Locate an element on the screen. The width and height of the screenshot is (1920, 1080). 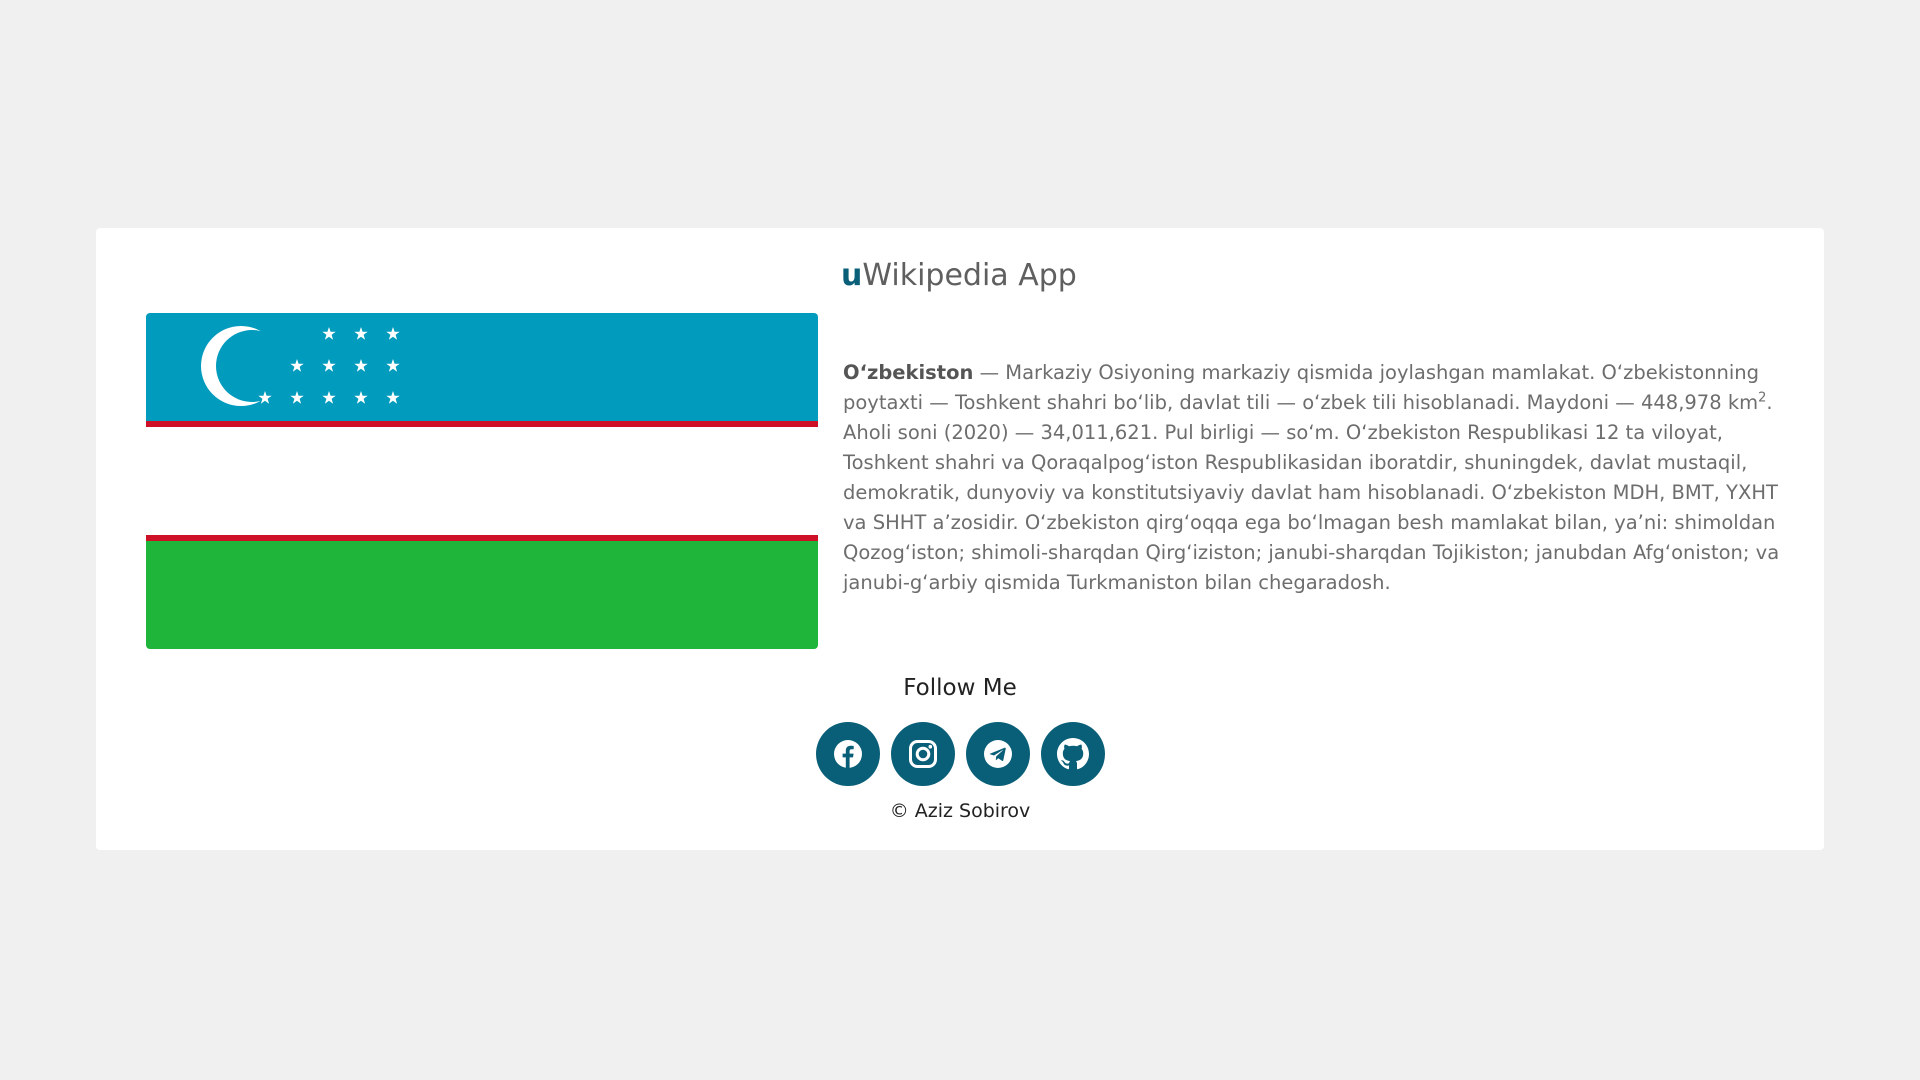
app-title-text: Wikipedia App is located at coordinates (969, 275).